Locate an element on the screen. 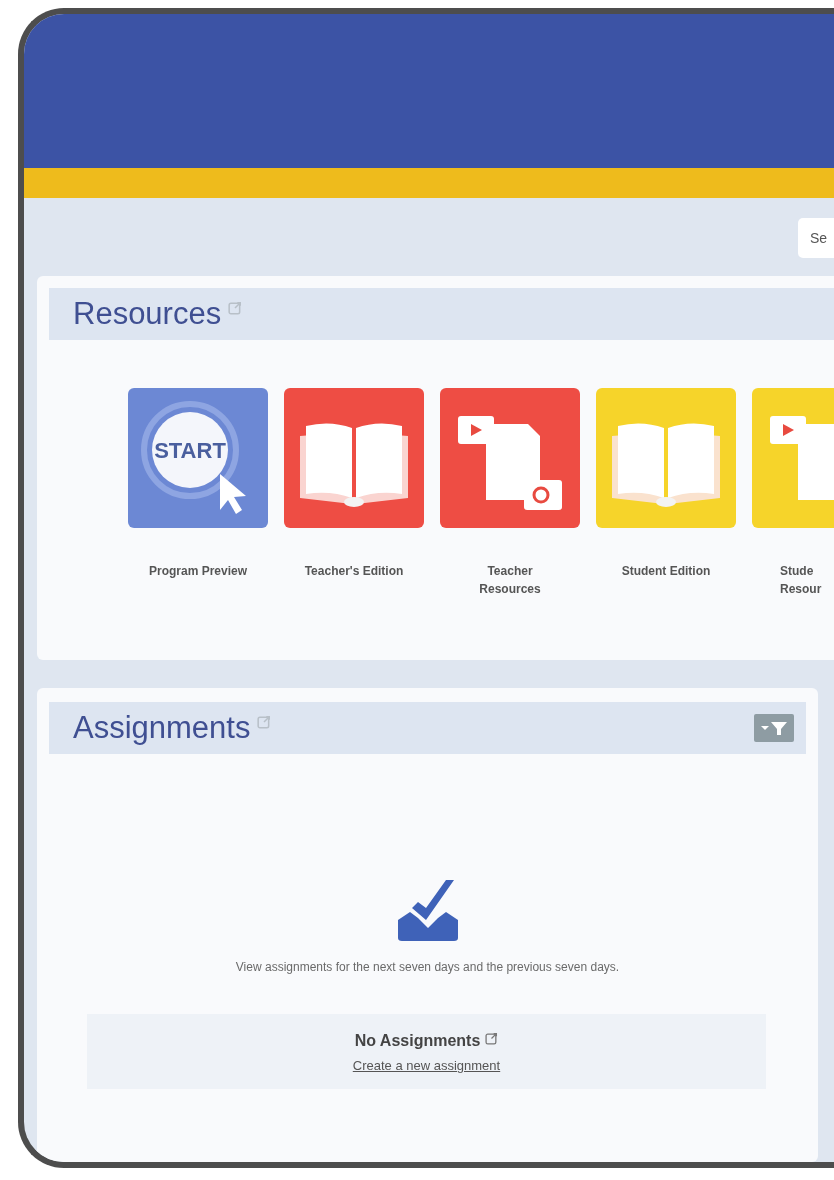 The width and height of the screenshot is (834, 1180). filter-button is located at coordinates (774, 728).